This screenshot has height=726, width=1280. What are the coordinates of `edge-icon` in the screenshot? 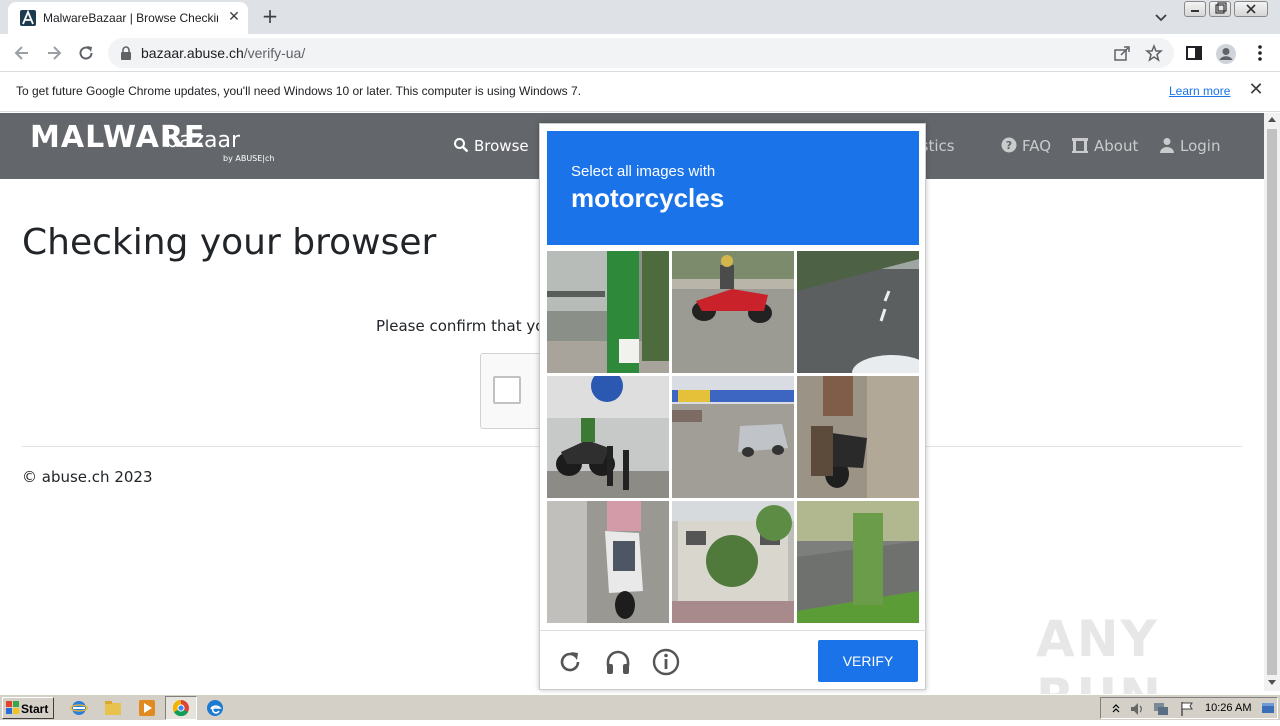 It's located at (215, 708).